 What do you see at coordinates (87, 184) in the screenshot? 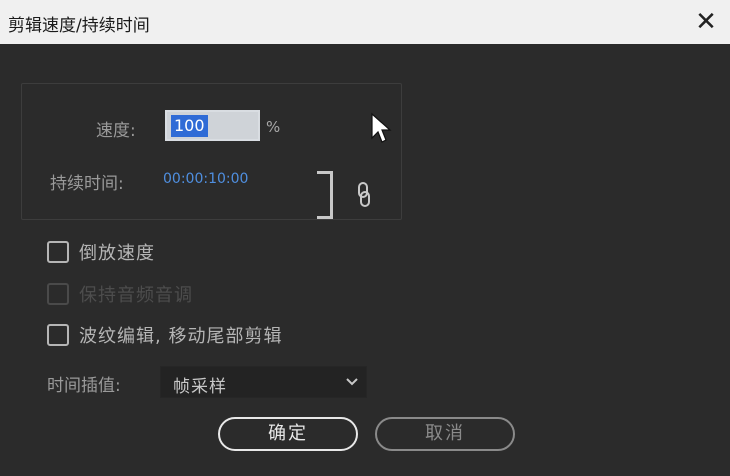
I see `duration-label: 持续时间:` at bounding box center [87, 184].